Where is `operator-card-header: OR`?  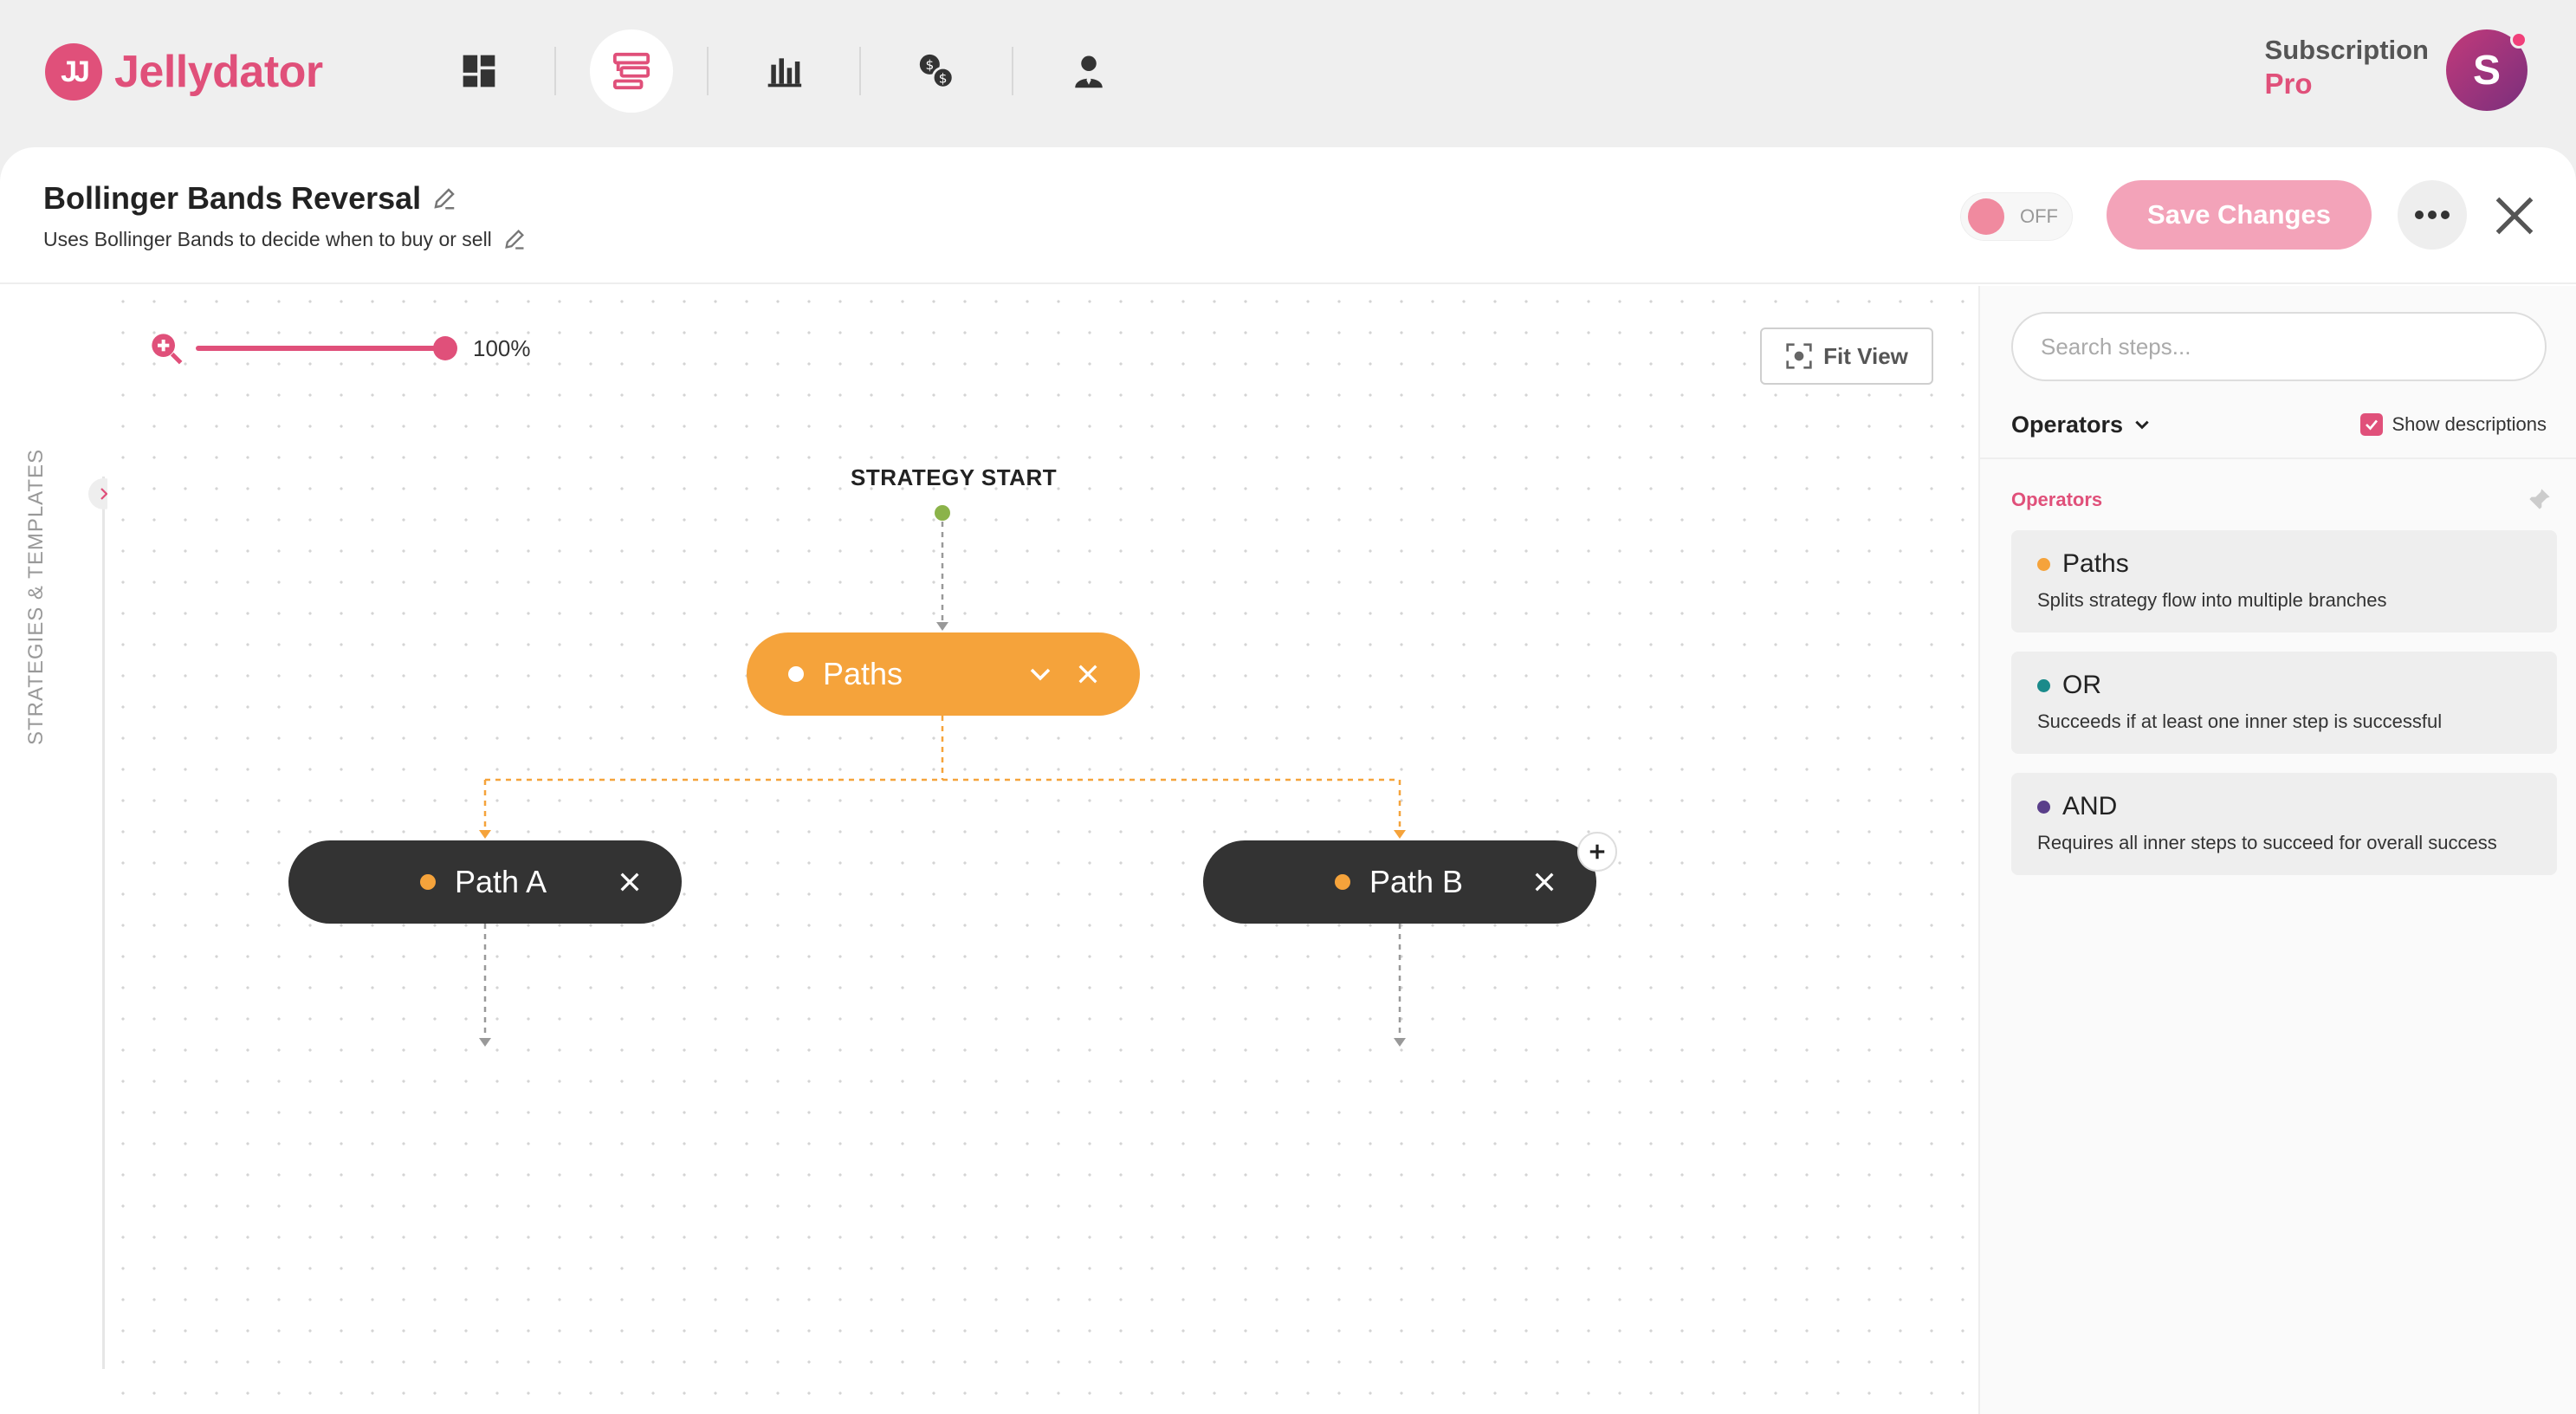 operator-card-header: OR is located at coordinates (2284, 686).